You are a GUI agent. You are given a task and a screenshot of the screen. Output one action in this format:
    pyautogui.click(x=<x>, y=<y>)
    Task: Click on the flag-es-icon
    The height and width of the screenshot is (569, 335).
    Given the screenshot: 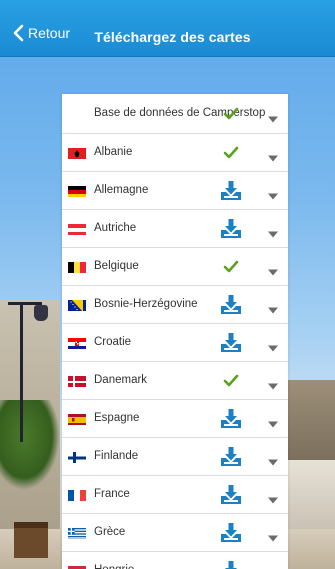 What is the action you would take?
    pyautogui.click(x=77, y=419)
    